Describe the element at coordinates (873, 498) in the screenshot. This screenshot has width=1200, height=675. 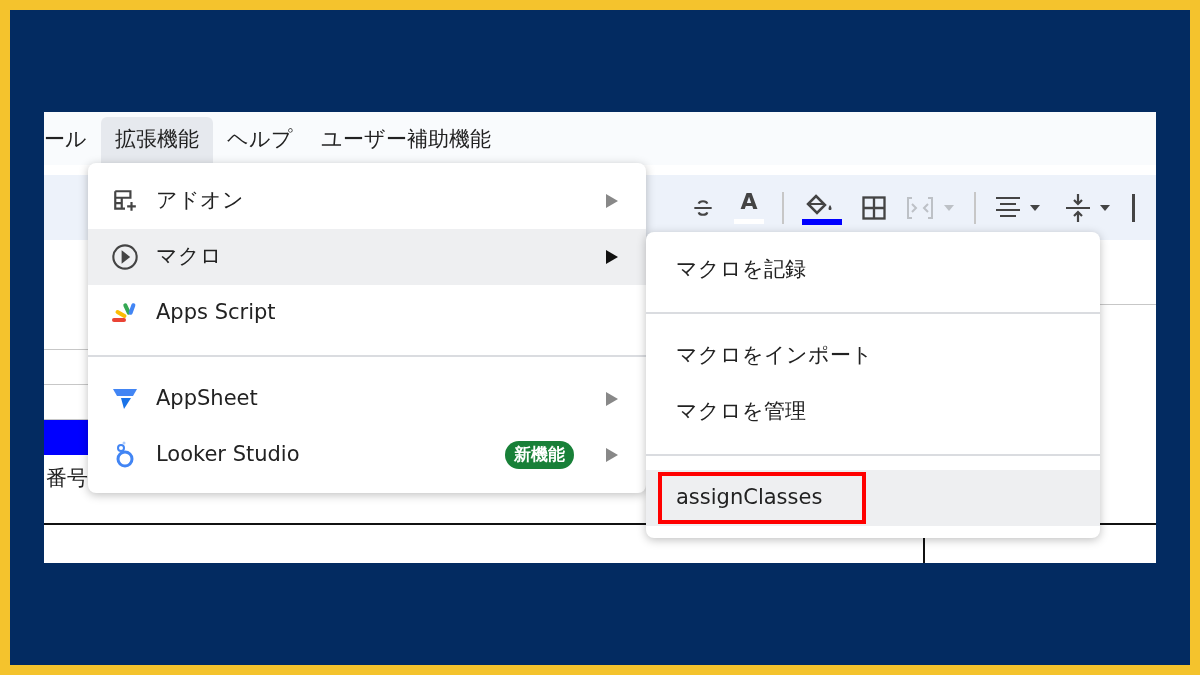
I see `submenu-item: assignClasses` at that location.